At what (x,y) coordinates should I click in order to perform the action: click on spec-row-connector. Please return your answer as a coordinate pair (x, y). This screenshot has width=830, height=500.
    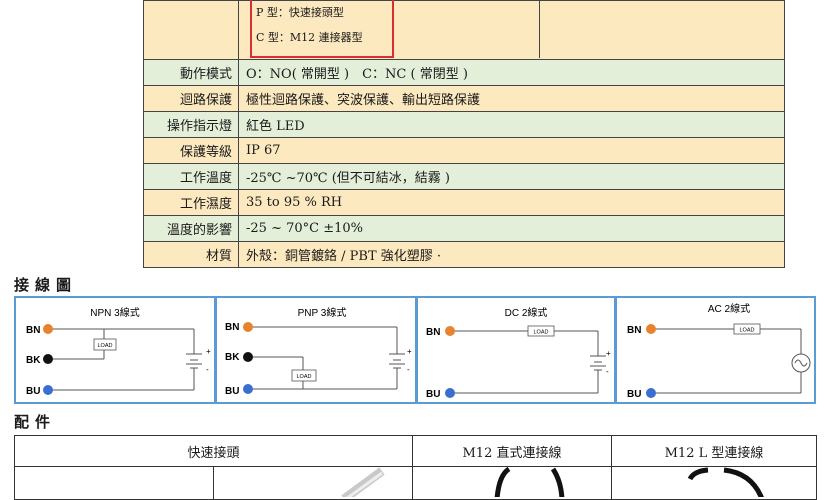
    Looking at the image, I should click on (464, 30).